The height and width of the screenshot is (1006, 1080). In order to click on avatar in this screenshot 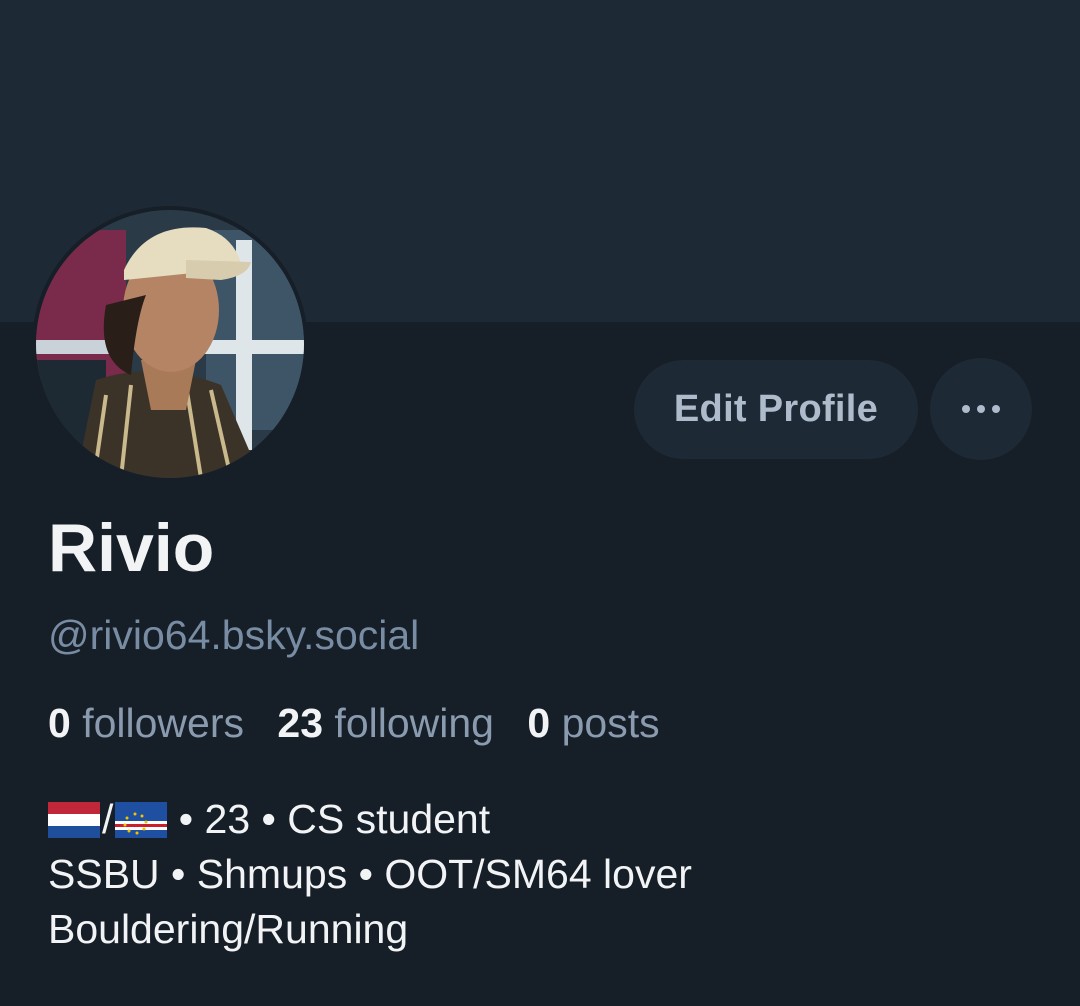, I will do `click(170, 344)`.